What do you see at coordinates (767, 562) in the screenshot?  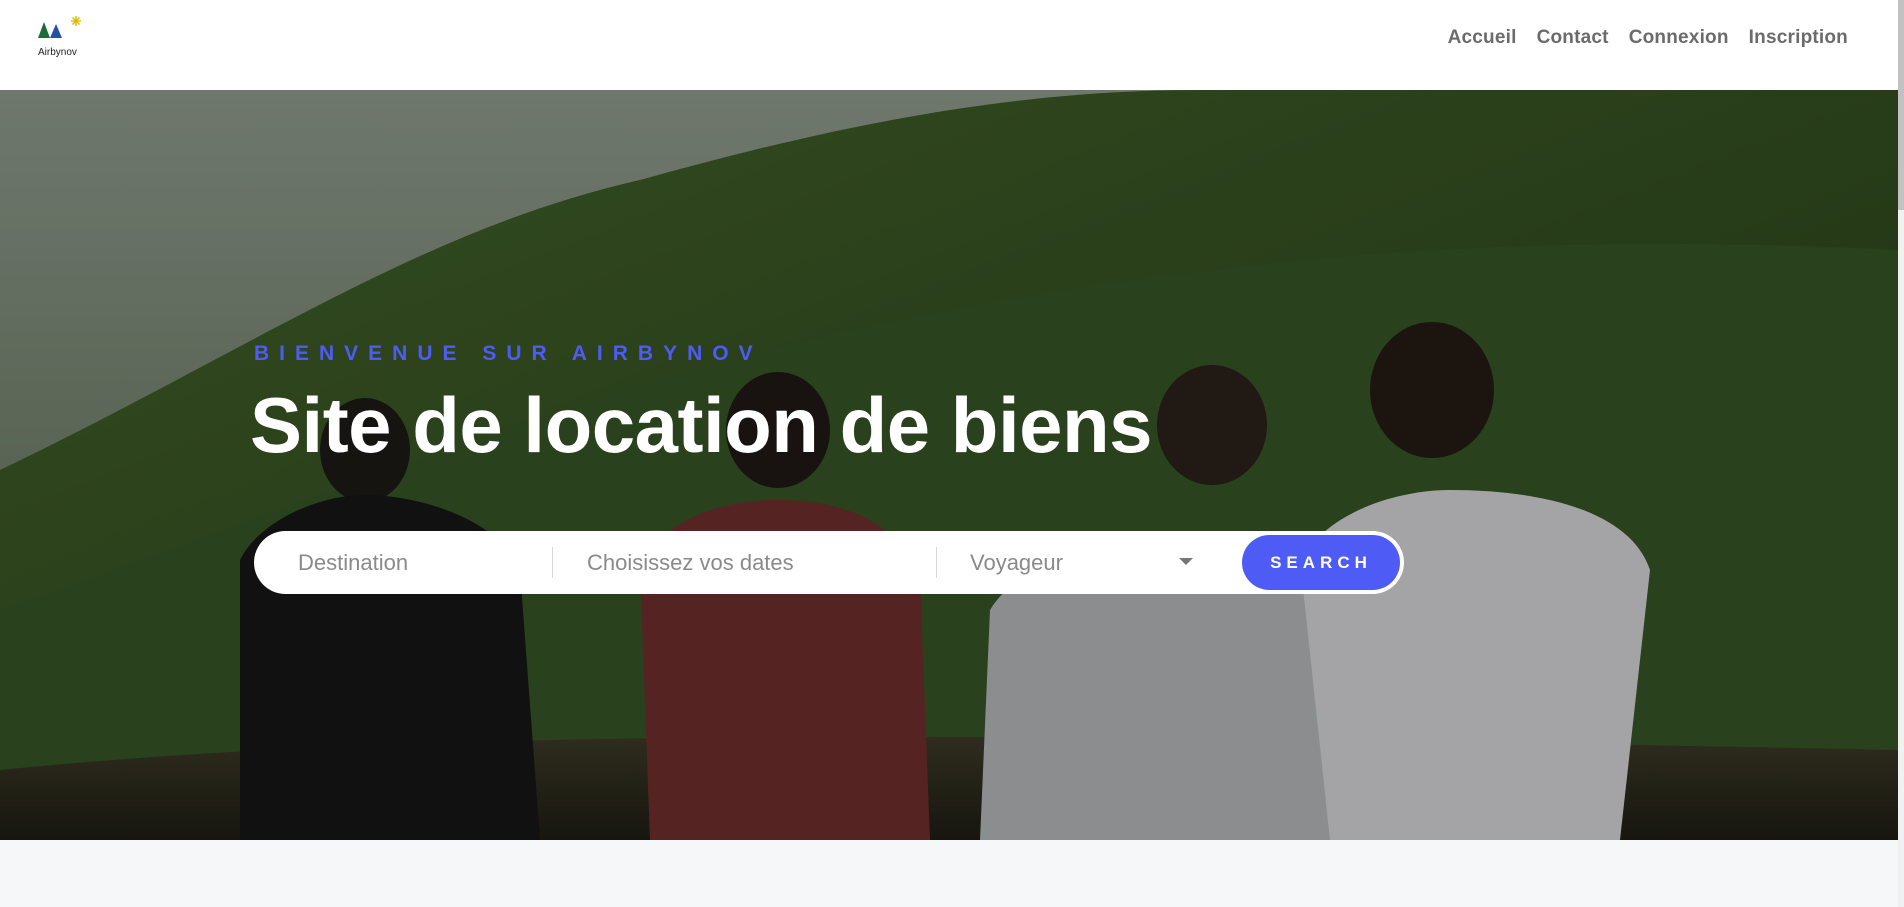 I see `dates-input: Choisissez vos dates` at bounding box center [767, 562].